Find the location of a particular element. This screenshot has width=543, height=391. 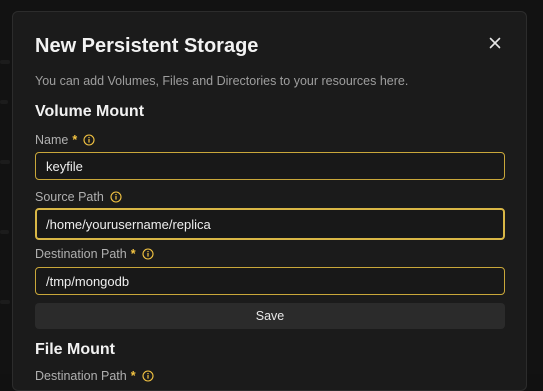

name-field-label: Name * is located at coordinates (65, 140).